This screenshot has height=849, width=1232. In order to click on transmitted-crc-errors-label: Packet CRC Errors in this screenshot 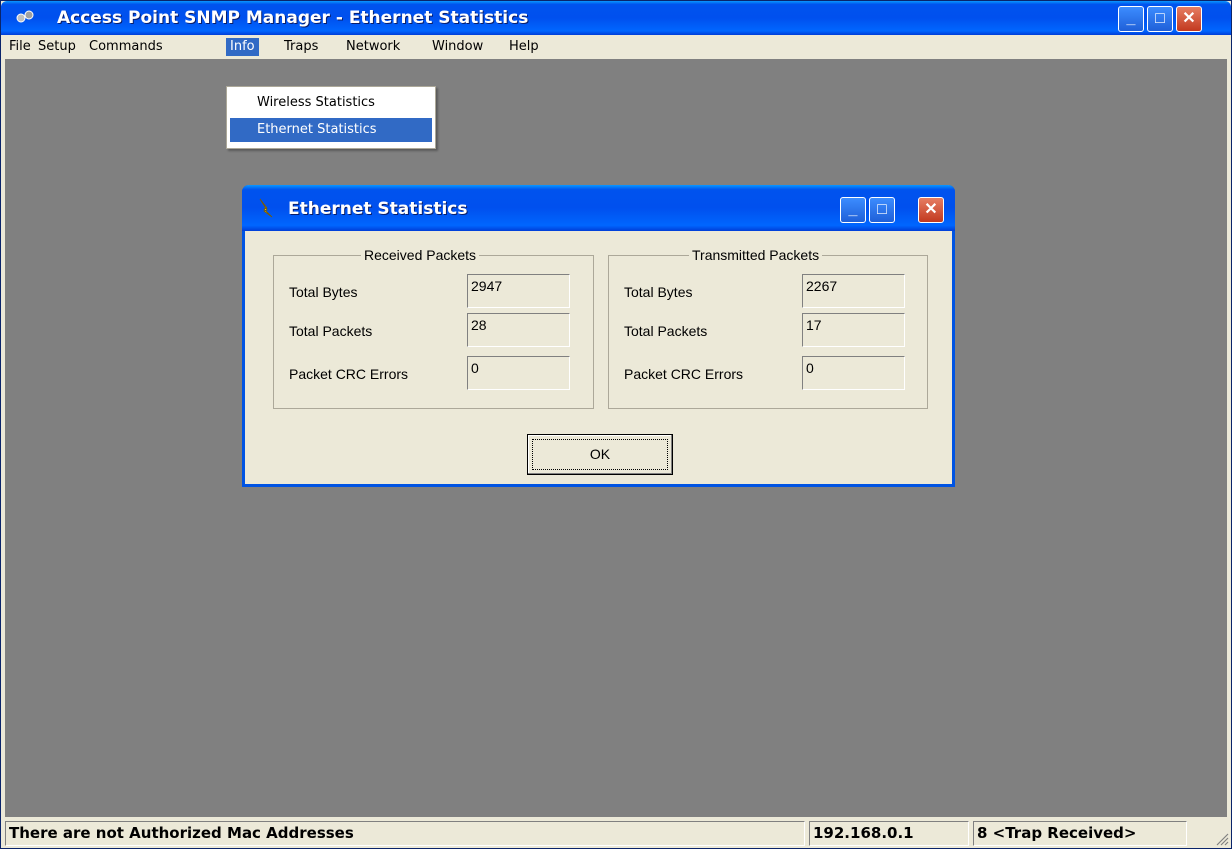, I will do `click(684, 374)`.